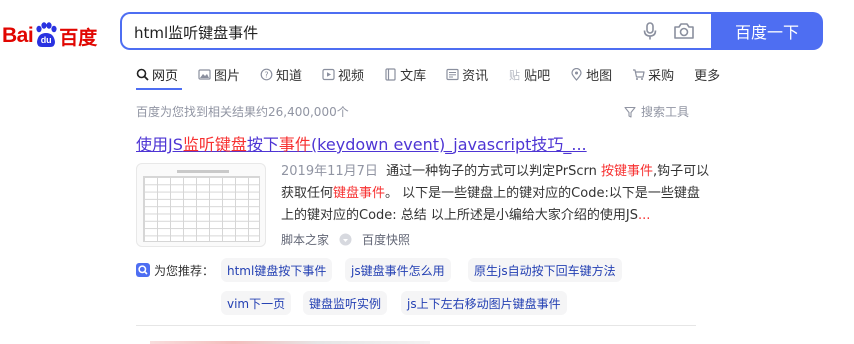 This screenshot has height=344, width=854. What do you see at coordinates (665, 112) in the screenshot?
I see `search-tools-label: 搜索工具` at bounding box center [665, 112].